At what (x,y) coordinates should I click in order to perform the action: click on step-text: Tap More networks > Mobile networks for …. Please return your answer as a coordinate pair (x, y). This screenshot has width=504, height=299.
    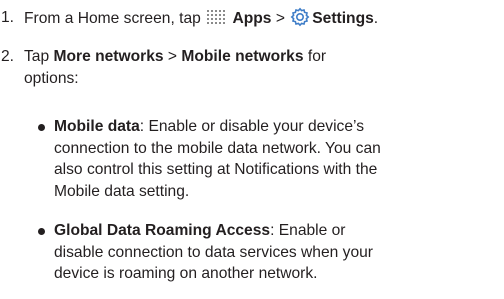
    Looking at the image, I should click on (262, 67).